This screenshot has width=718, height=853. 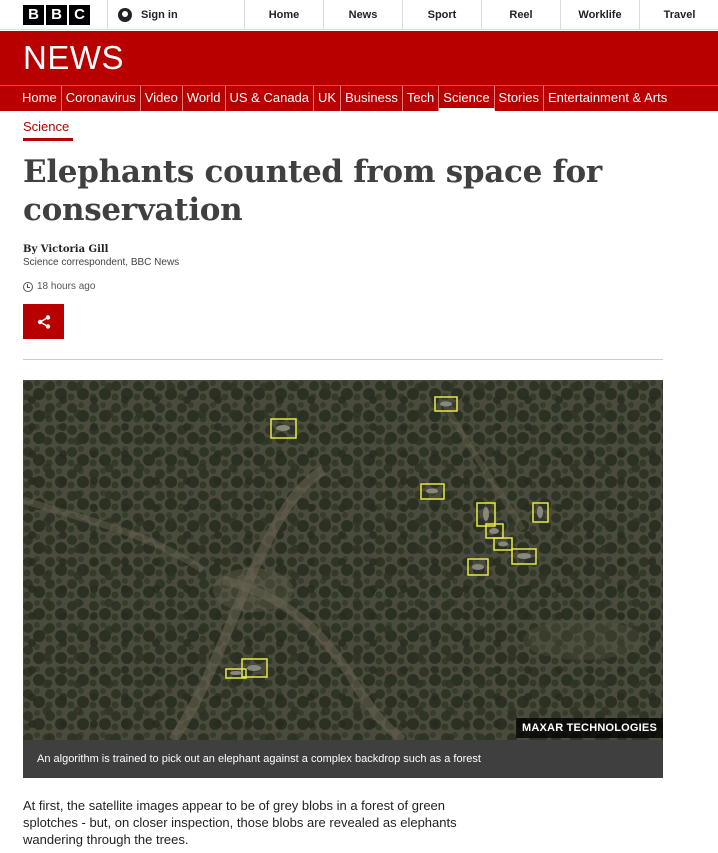 I want to click on news-nav-entertainment-arts: Entertainment & Arts, so click(x=607, y=98).